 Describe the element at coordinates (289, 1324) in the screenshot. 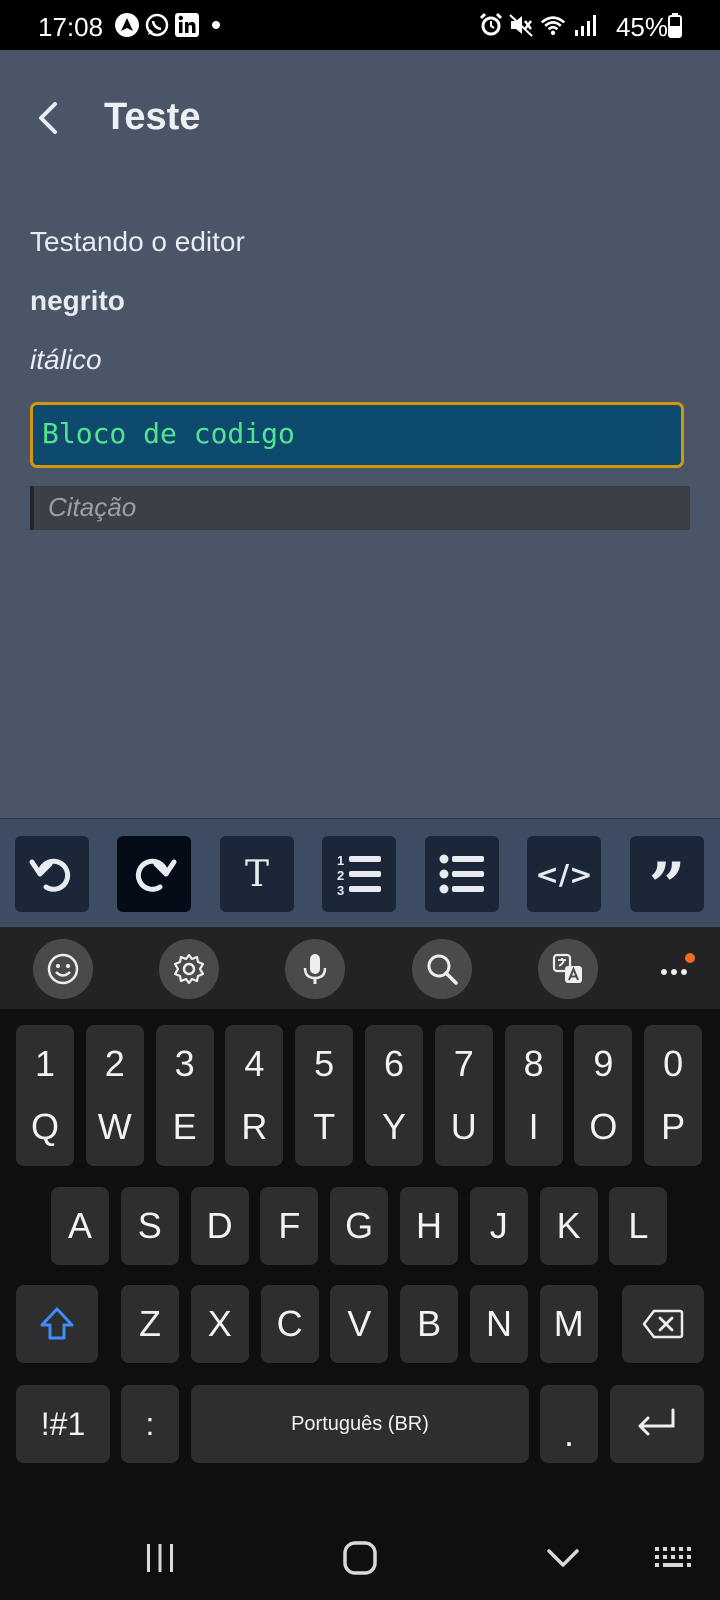

I see `key-c: C` at that location.